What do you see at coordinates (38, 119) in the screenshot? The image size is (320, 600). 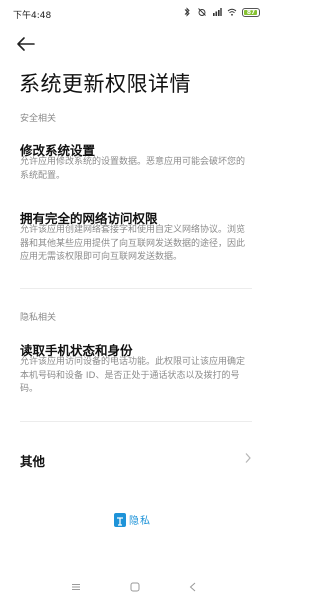 I see `section-header-security: 安全相关` at bounding box center [38, 119].